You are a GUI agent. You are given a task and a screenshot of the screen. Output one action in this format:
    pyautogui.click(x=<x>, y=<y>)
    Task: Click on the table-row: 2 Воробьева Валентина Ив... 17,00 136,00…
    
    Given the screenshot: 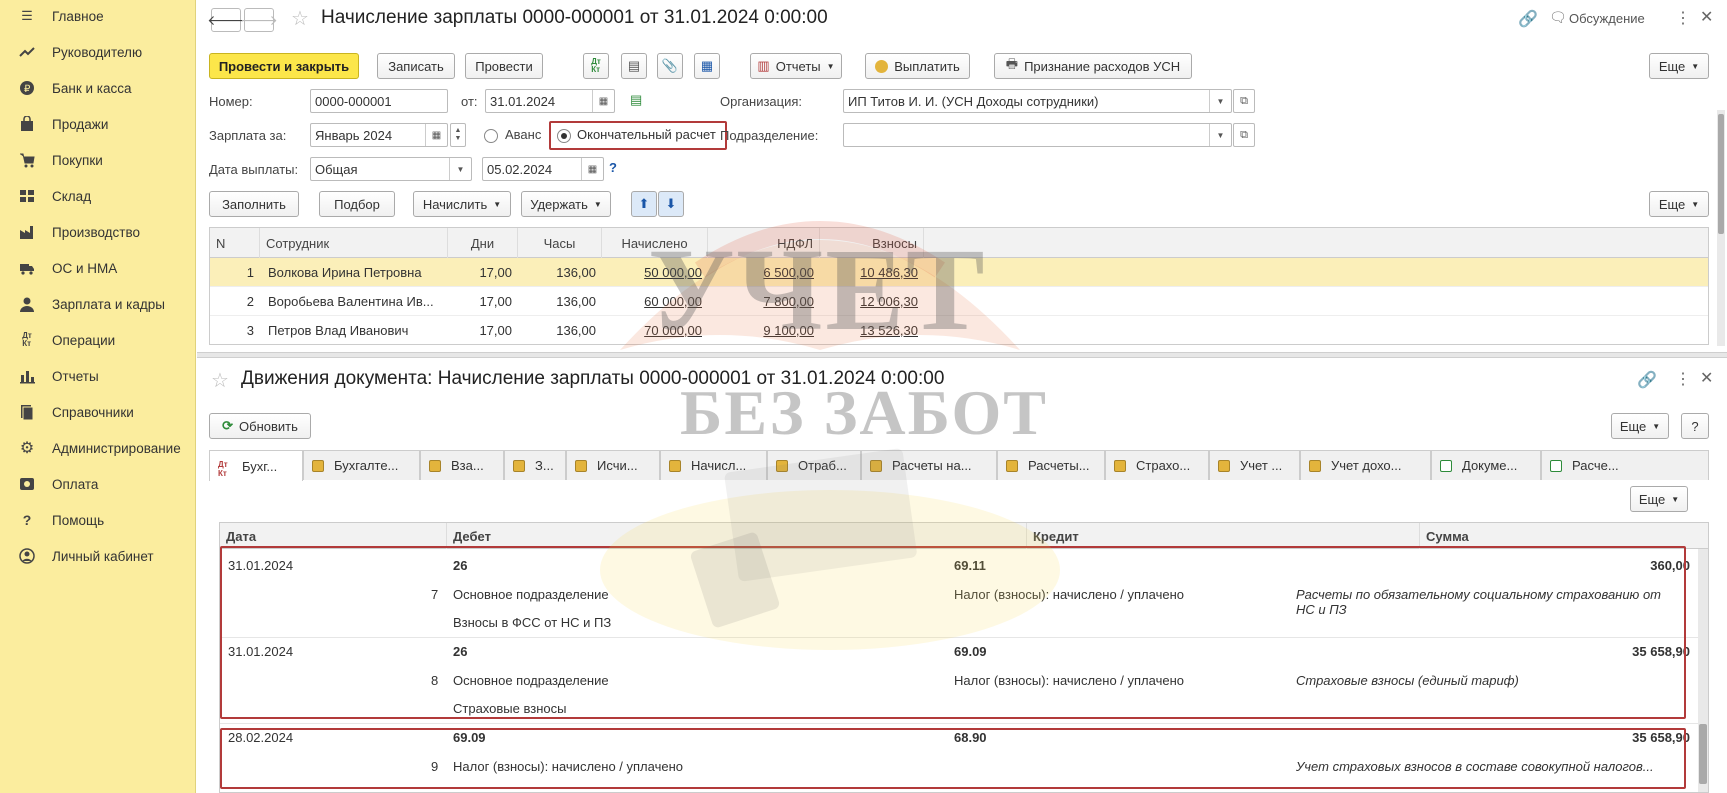 What is the action you would take?
    pyautogui.click(x=959, y=301)
    